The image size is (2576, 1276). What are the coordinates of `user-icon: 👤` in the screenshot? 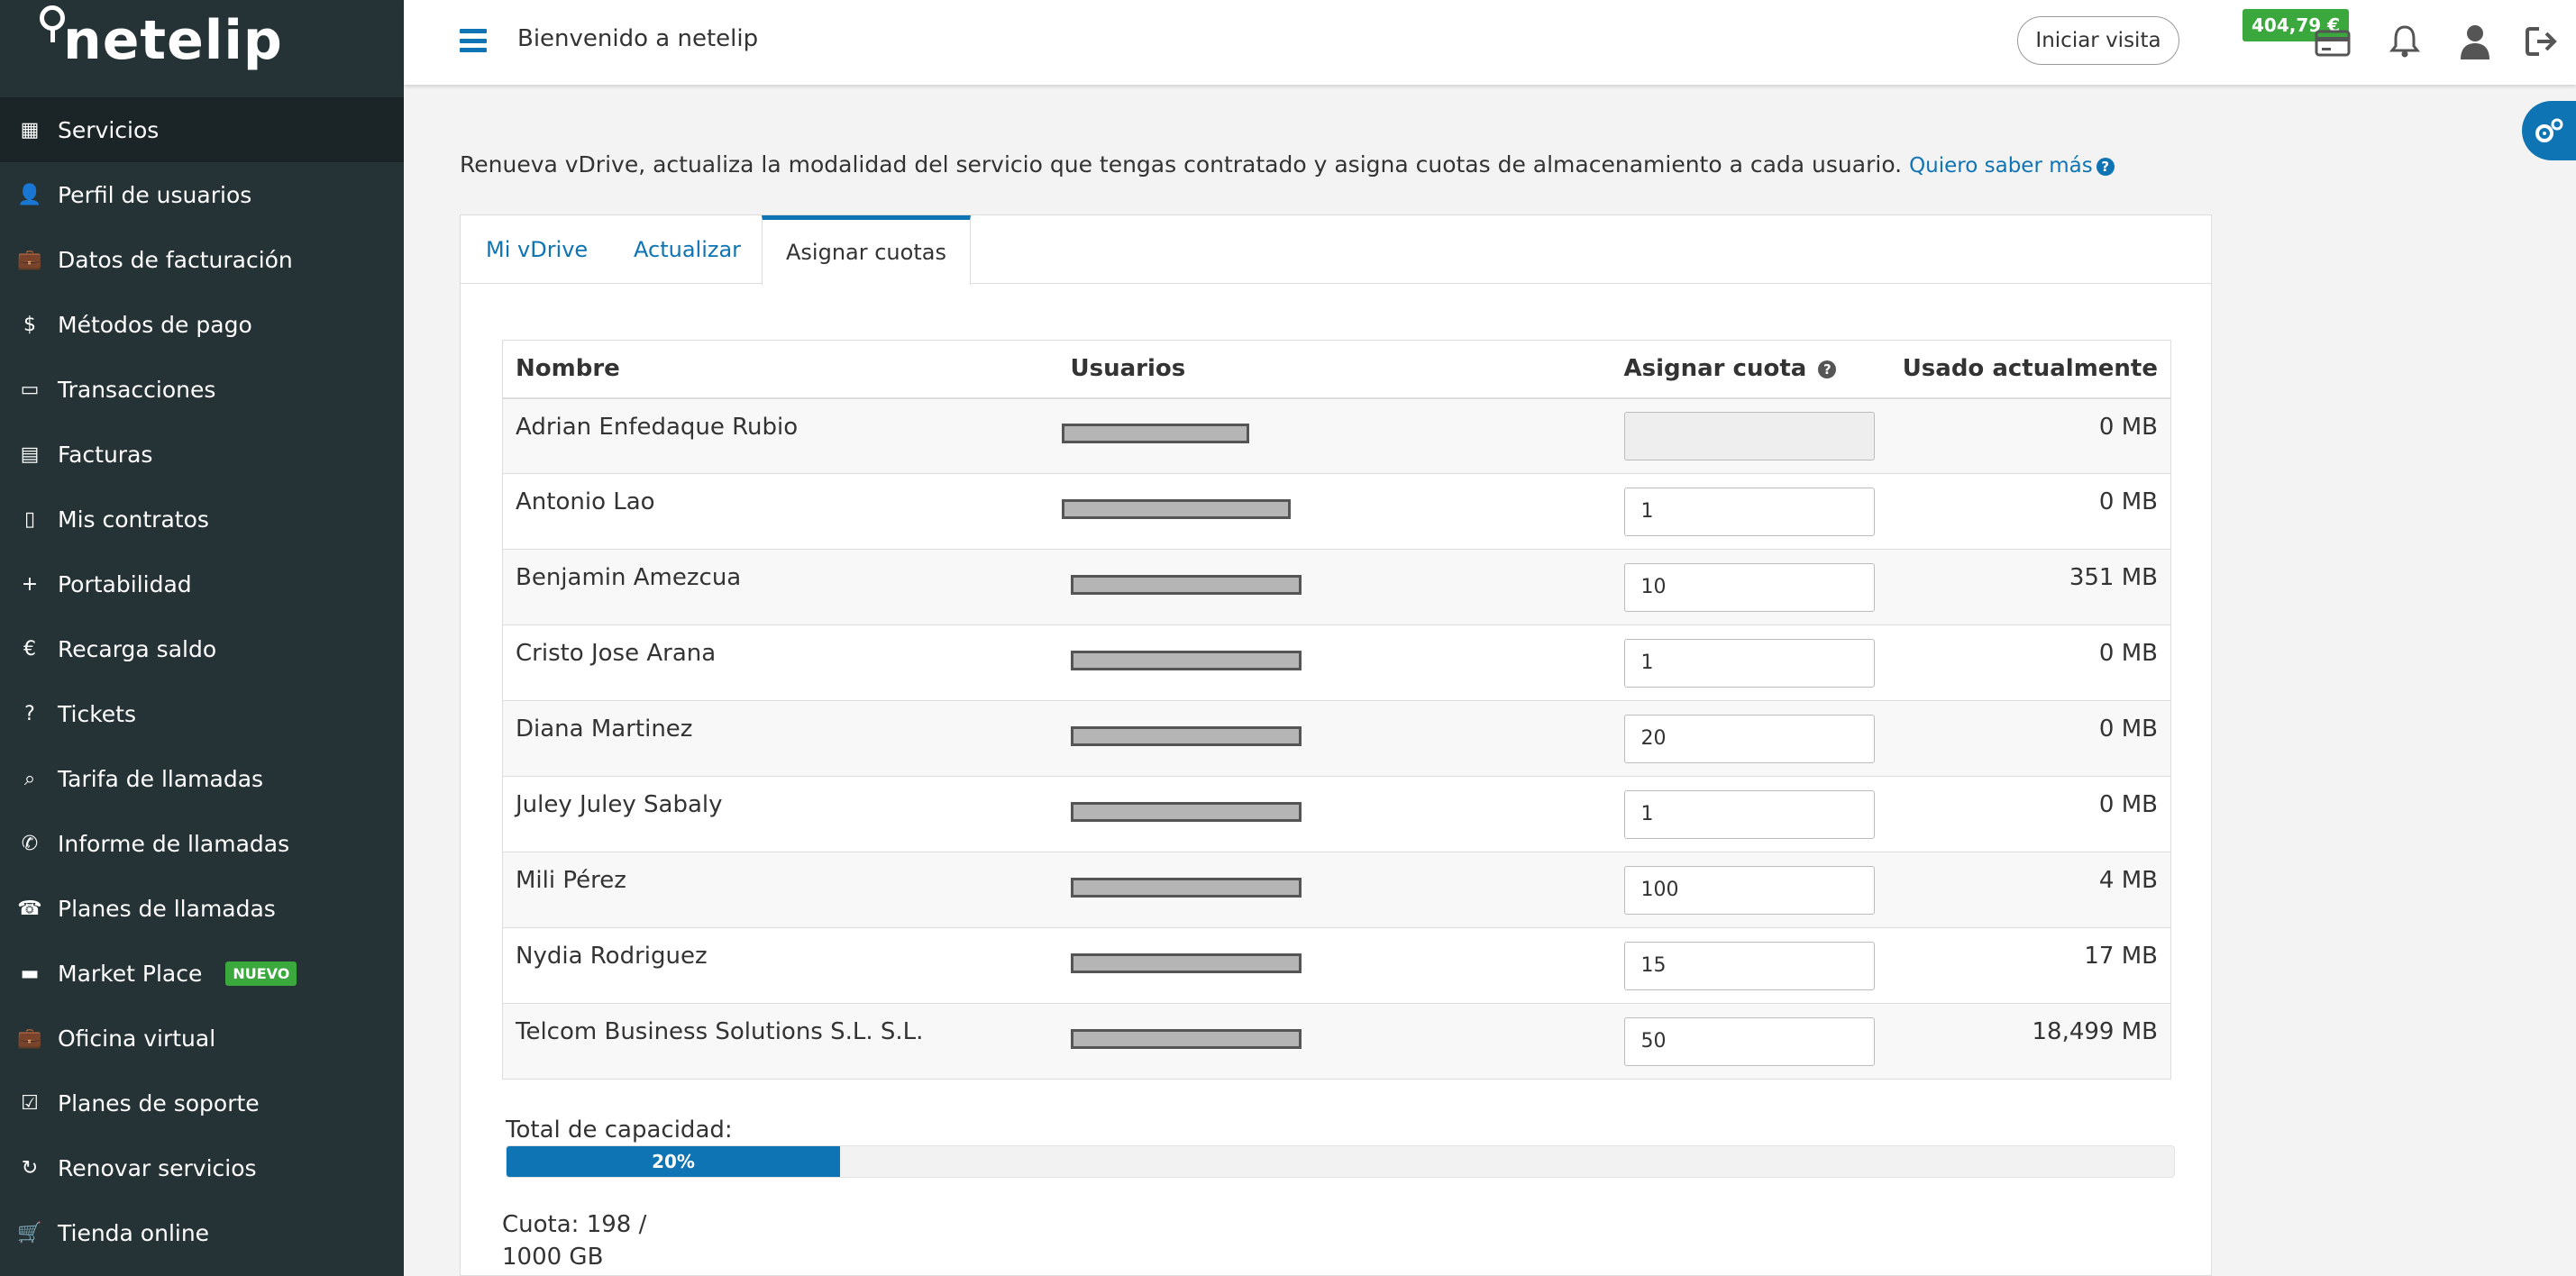 It's located at (29, 194).